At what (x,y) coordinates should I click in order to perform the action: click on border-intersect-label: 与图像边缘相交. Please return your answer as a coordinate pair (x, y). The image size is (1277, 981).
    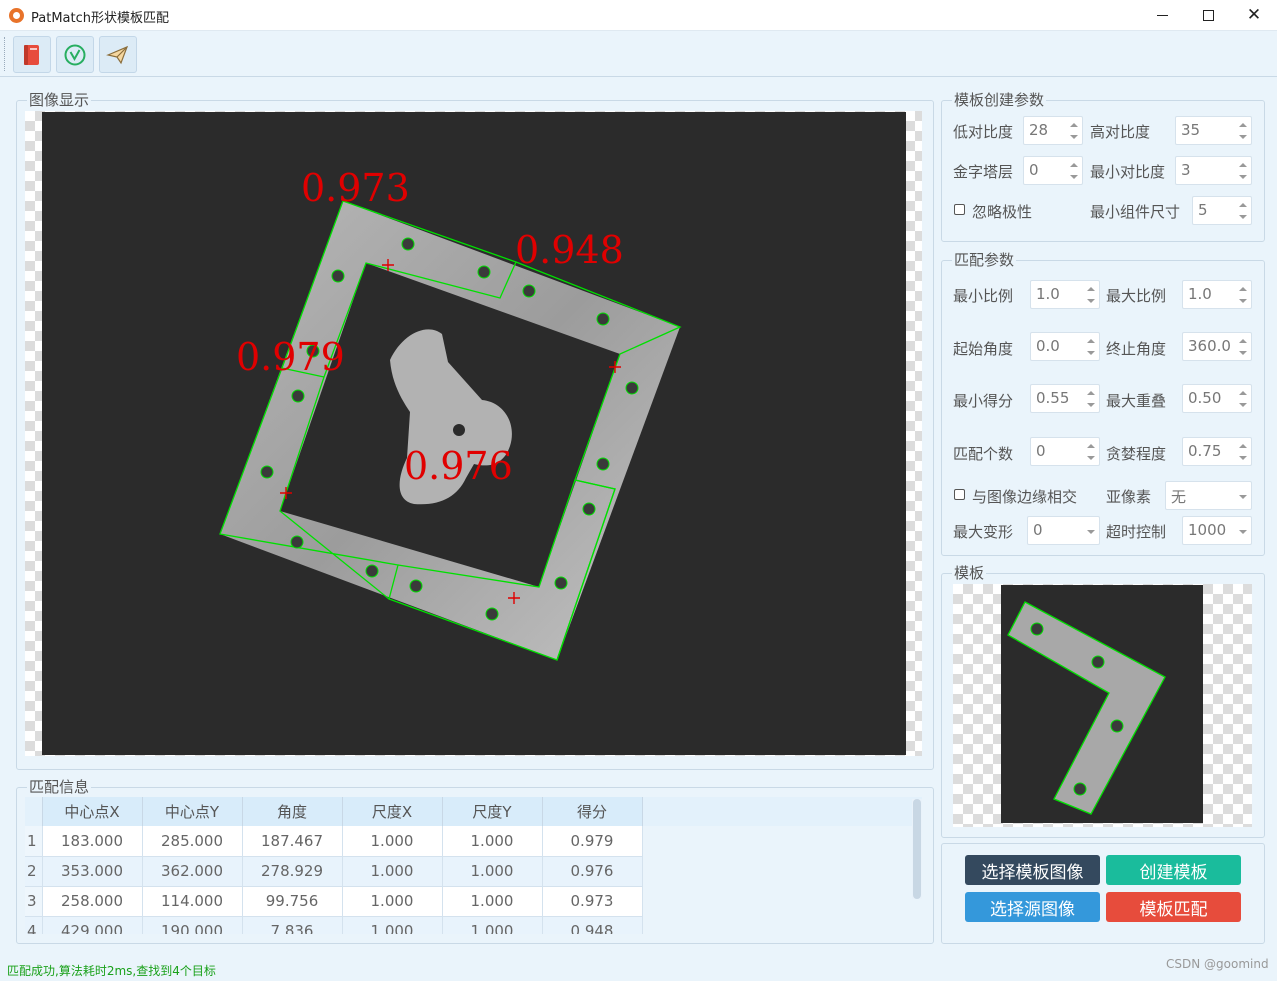
    Looking at the image, I should click on (1025, 497).